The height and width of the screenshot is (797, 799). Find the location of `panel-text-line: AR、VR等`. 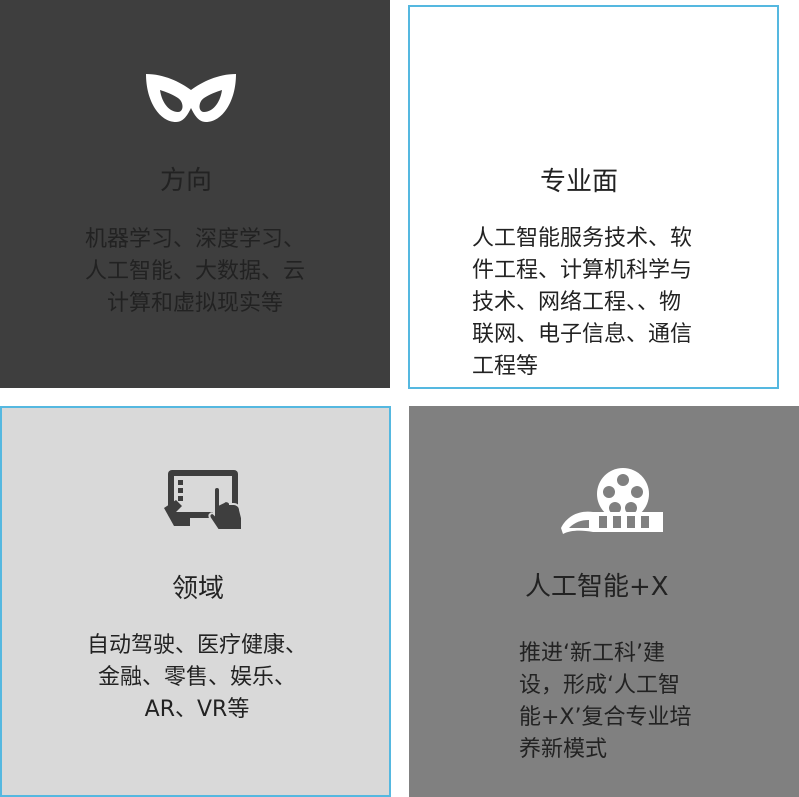

panel-text-line: AR、VR等 is located at coordinates (197, 709).